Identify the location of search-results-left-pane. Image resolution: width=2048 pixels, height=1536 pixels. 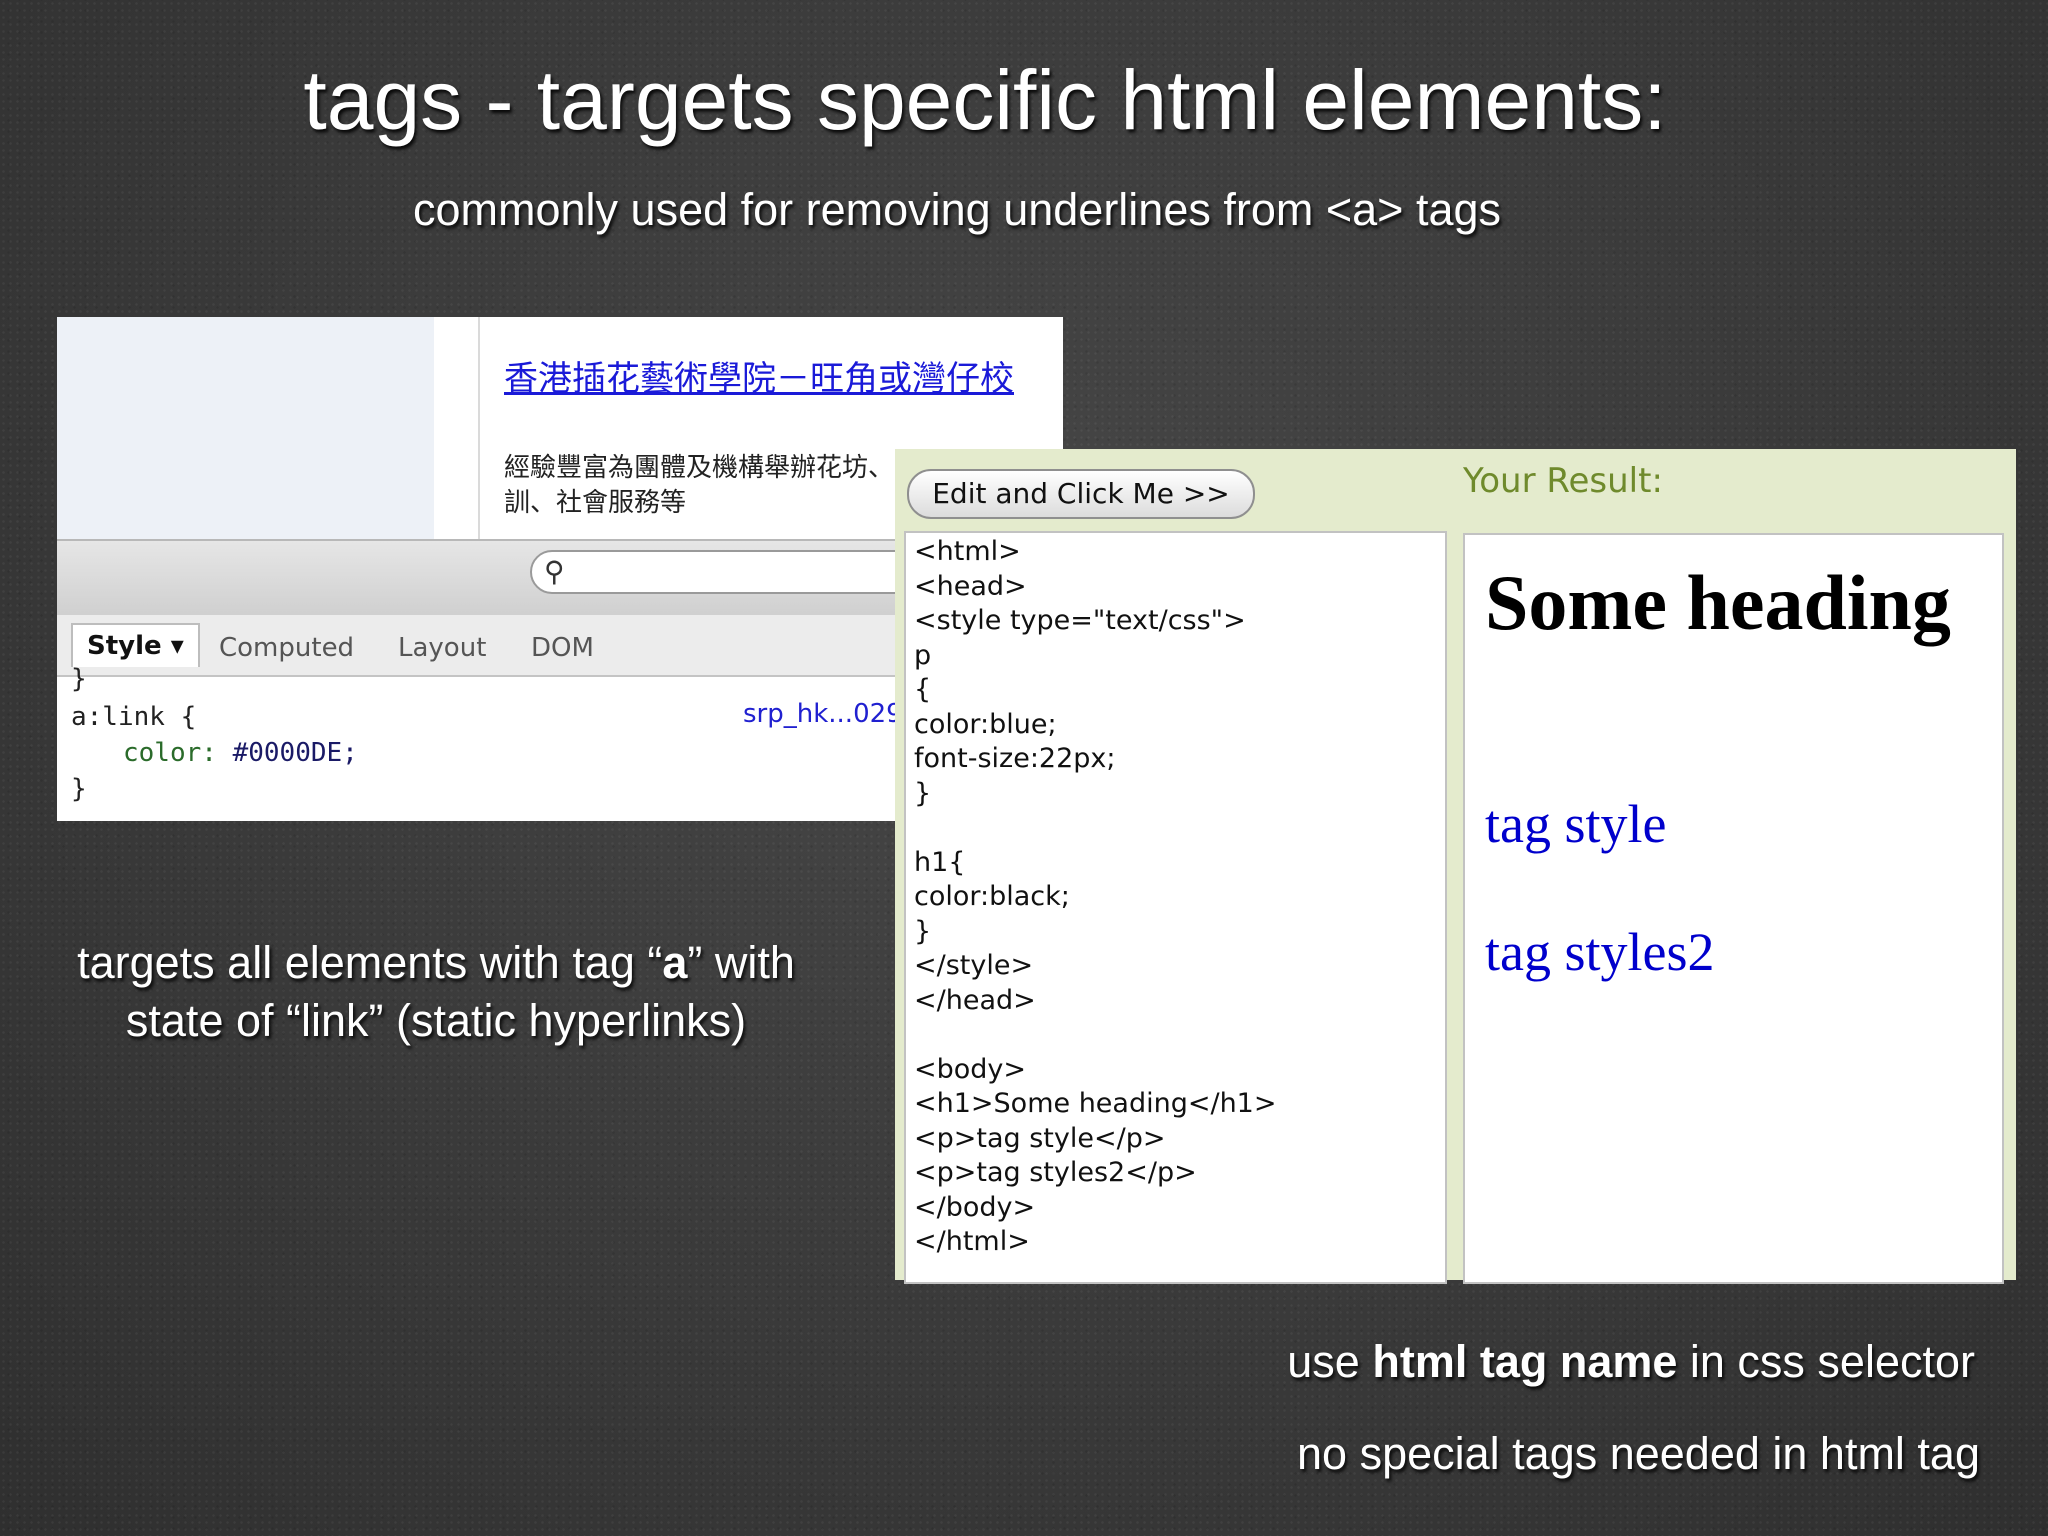
(245, 428).